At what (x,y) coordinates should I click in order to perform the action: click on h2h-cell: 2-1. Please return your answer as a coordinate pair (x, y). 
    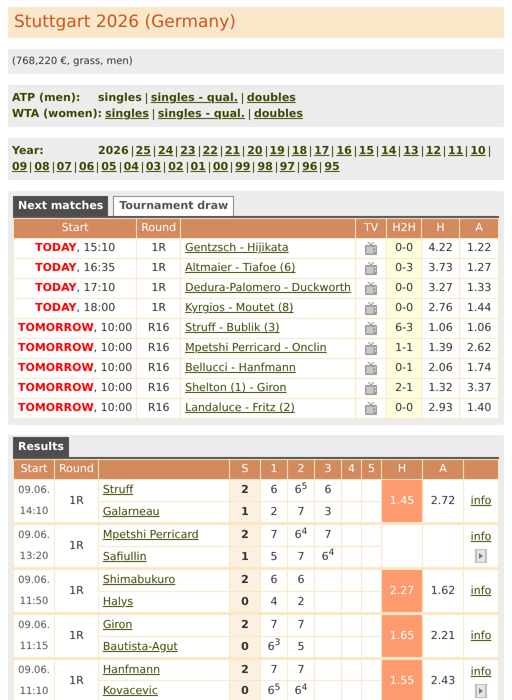
    Looking at the image, I should click on (404, 388).